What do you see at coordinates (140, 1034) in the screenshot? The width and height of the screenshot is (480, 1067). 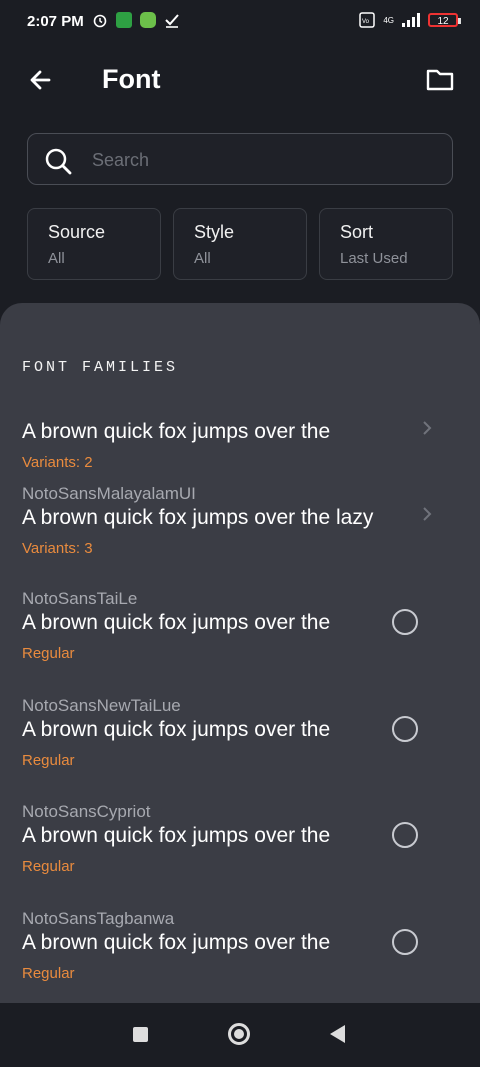 I see `recents-icon` at bounding box center [140, 1034].